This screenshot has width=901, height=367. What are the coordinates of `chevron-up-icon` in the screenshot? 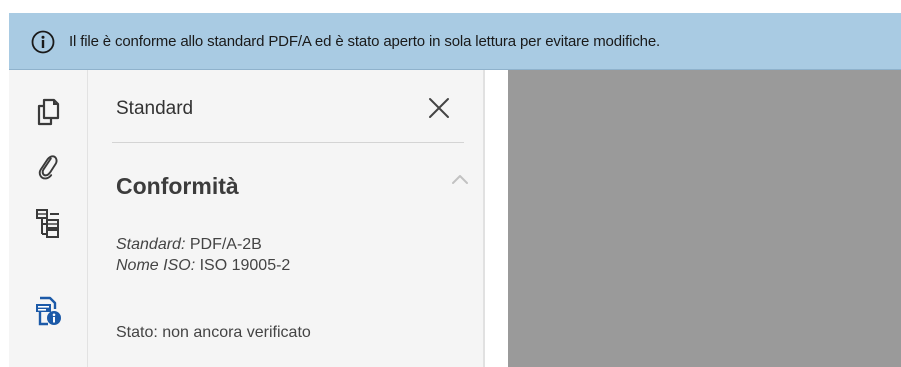 It's located at (460, 180).